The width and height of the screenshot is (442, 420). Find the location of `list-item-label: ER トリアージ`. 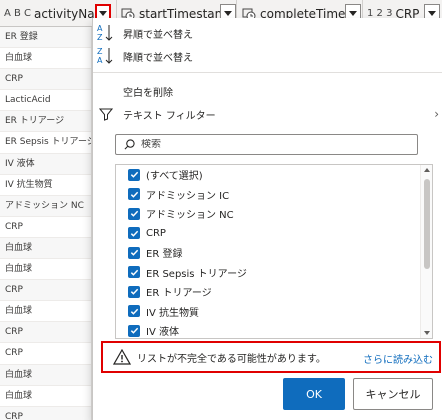

list-item-label: ER トリアージ is located at coordinates (179, 294).